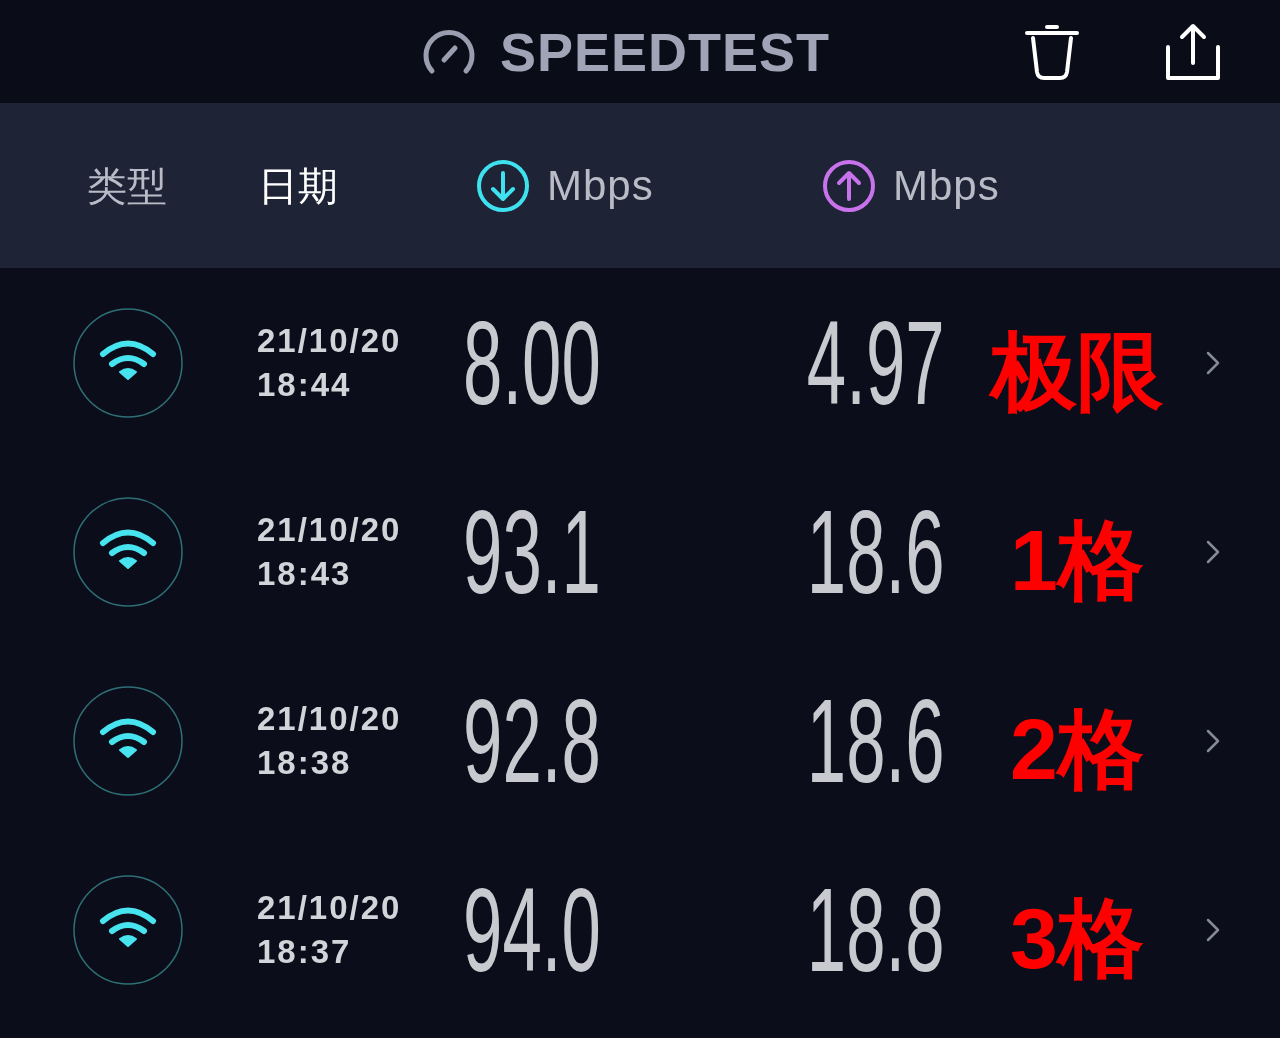 Image resolution: width=1280 pixels, height=1038 pixels. What do you see at coordinates (849, 185) in the screenshot?
I see `upload-icon` at bounding box center [849, 185].